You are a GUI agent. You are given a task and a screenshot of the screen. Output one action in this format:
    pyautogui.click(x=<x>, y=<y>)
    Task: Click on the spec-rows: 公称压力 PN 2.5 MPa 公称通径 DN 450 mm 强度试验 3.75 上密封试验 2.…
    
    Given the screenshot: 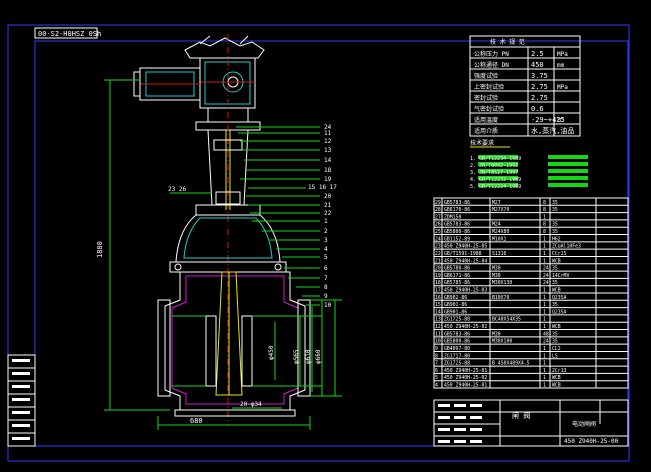 What is the action you would take?
    pyautogui.click(x=525, y=92)
    